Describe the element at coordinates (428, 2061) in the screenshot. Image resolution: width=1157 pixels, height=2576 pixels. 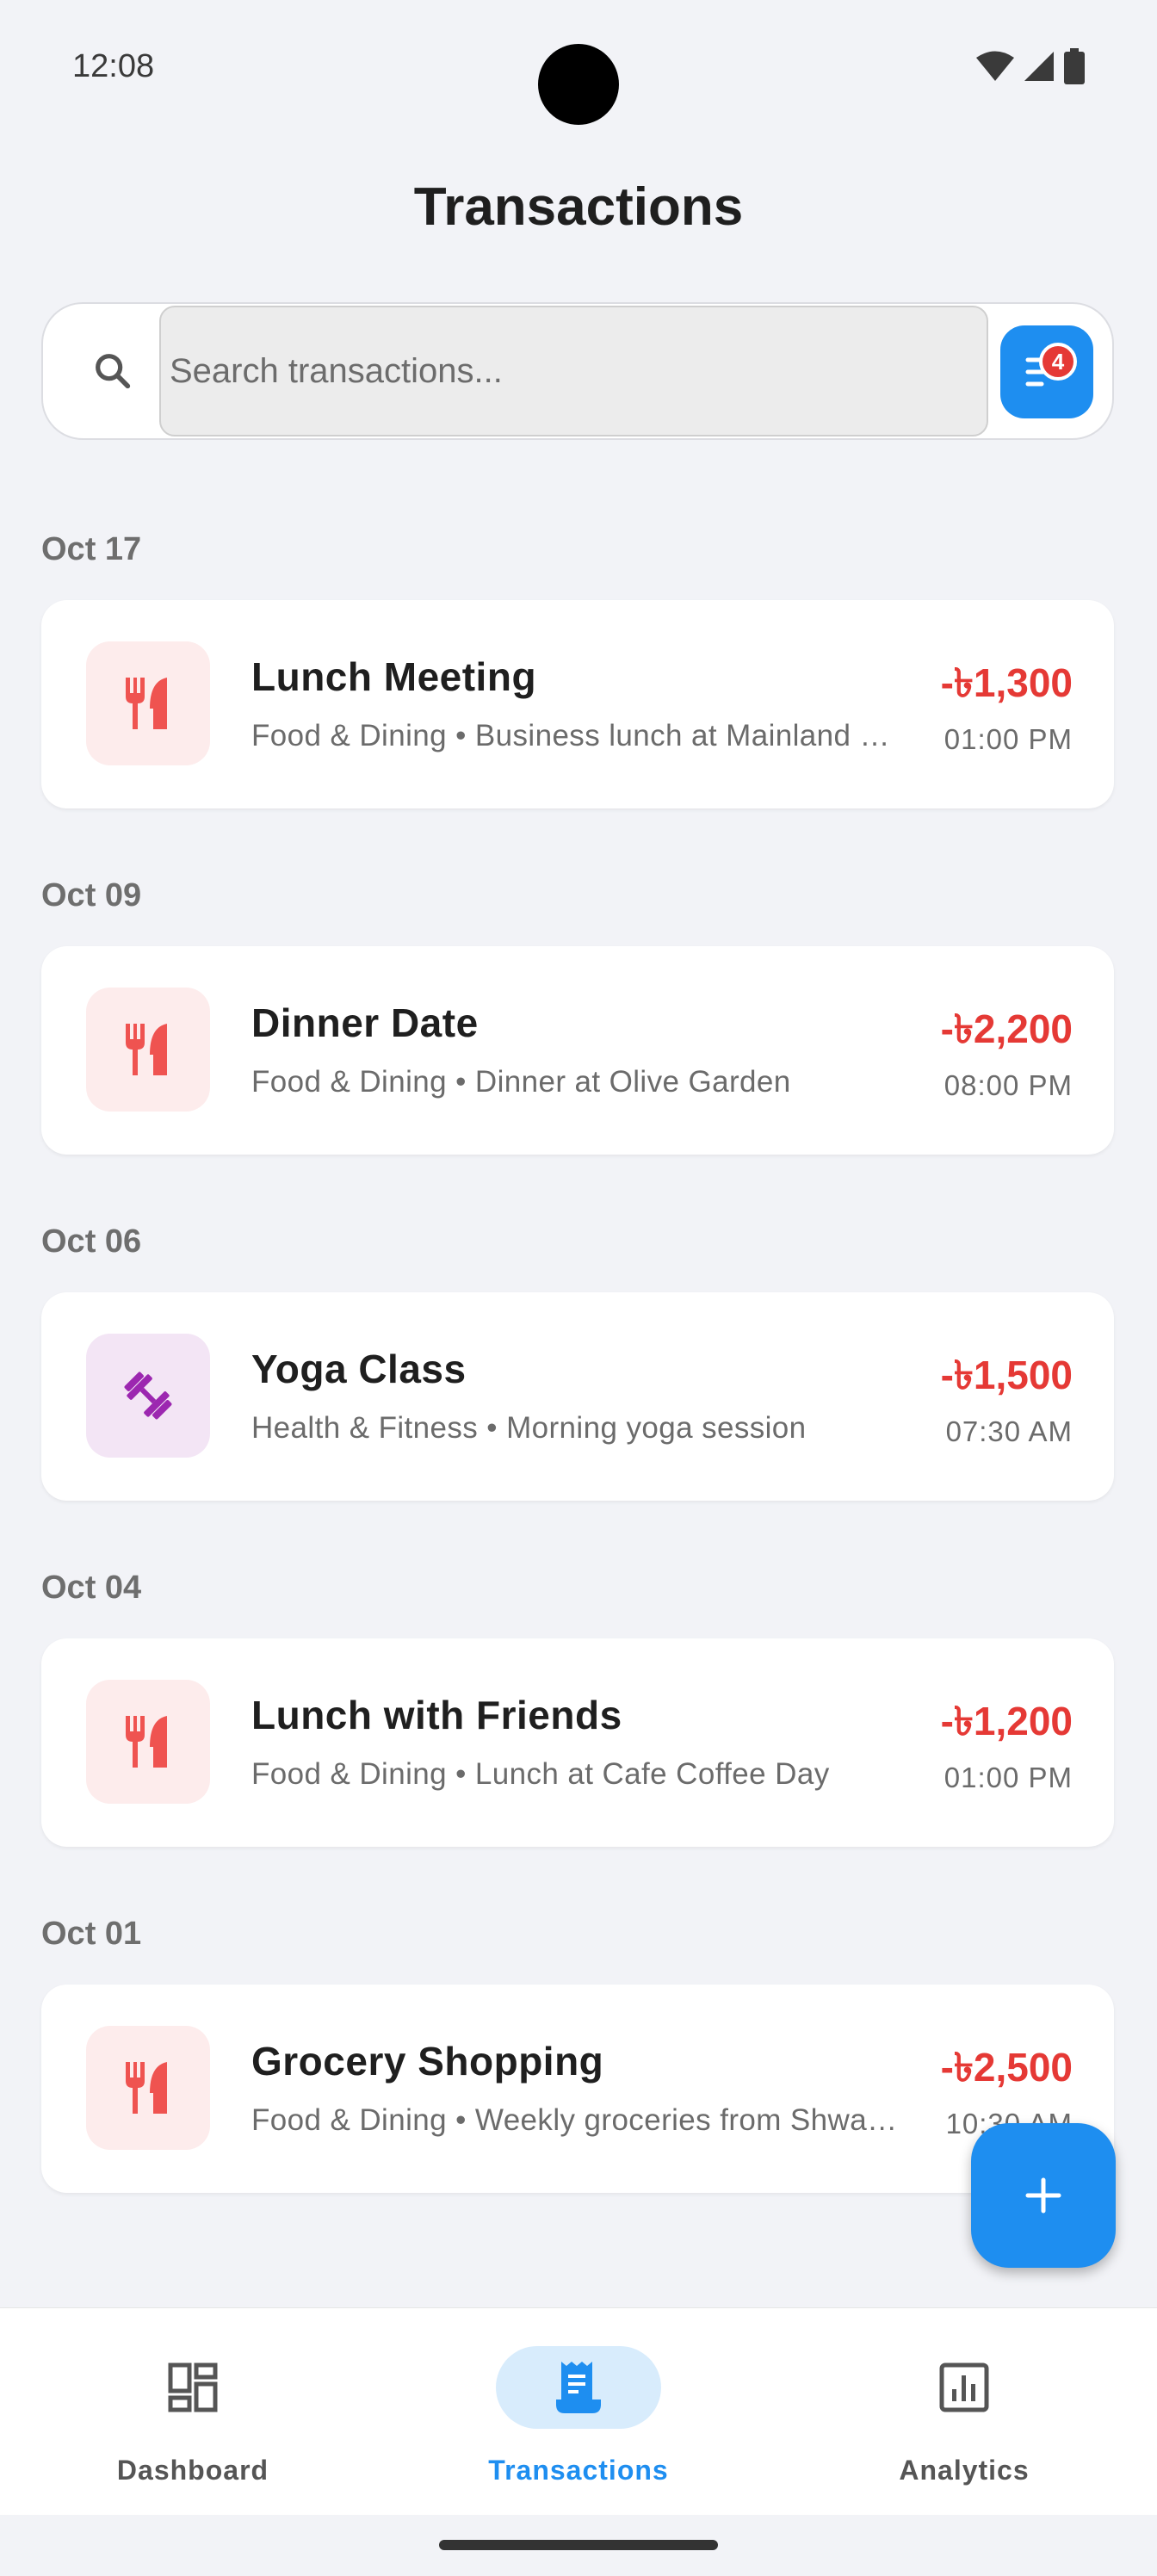
I see `transaction-title: Grocery Shopping` at that location.